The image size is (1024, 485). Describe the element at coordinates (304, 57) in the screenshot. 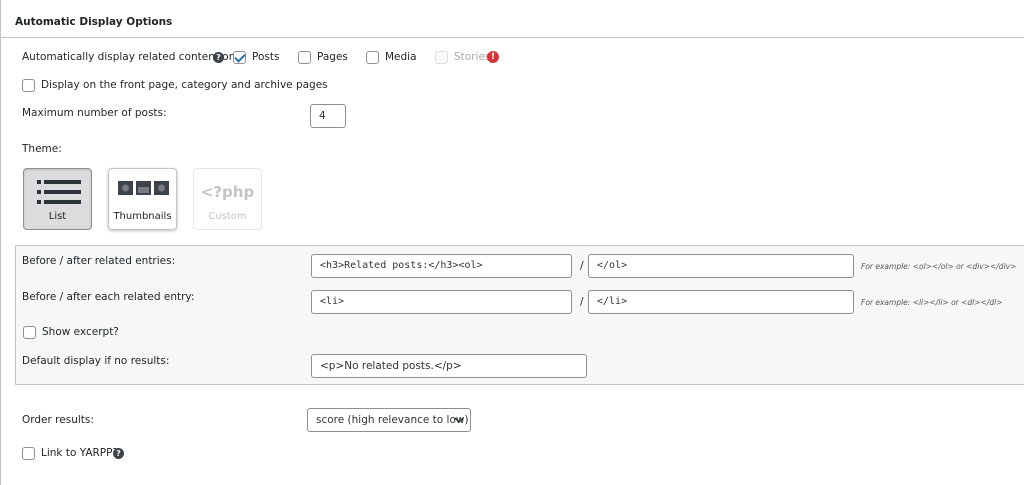

I see `pages-checkbox` at that location.